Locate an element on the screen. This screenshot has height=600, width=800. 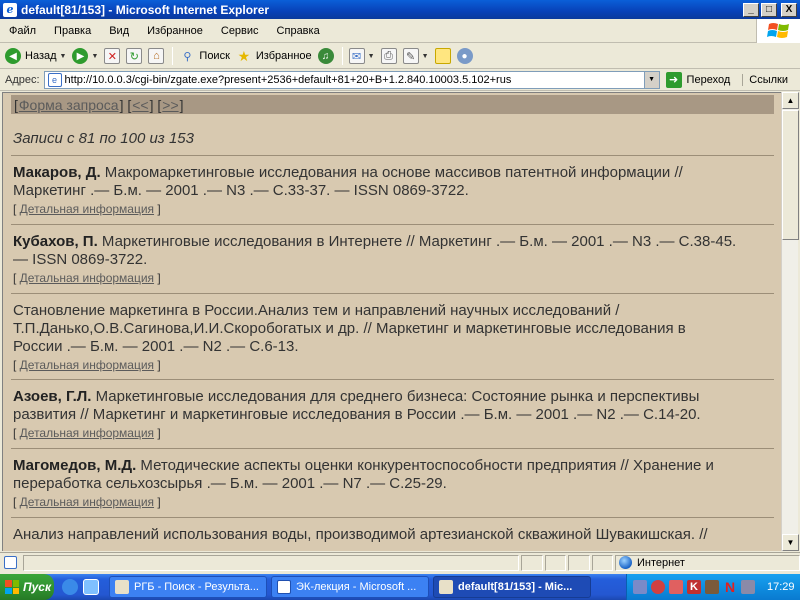
messenger-button: ● is located at coordinates (465, 56).